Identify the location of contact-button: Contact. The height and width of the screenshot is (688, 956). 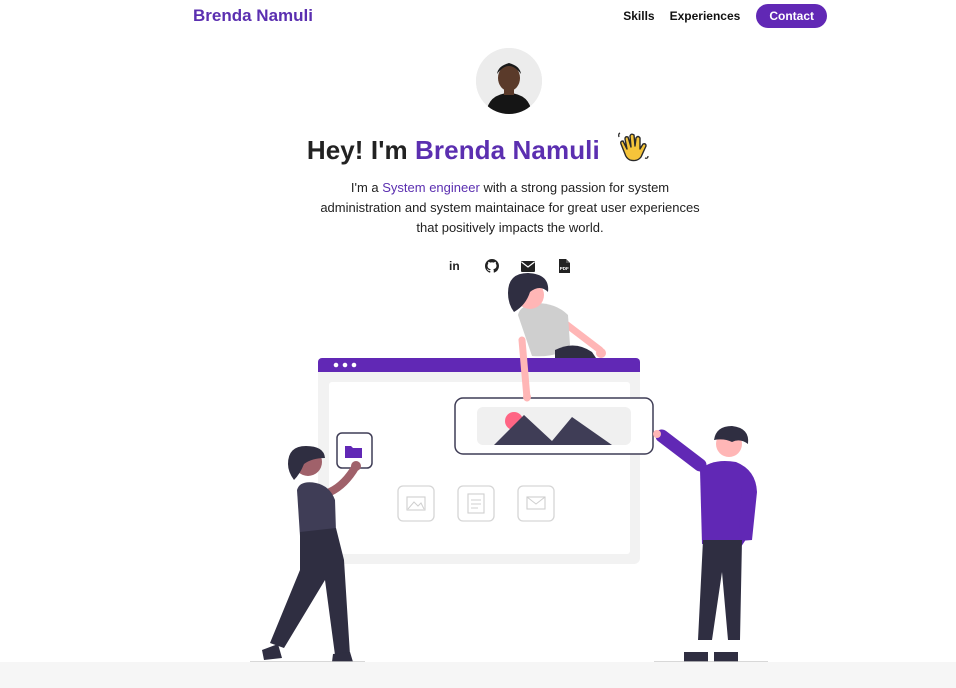
(791, 16).